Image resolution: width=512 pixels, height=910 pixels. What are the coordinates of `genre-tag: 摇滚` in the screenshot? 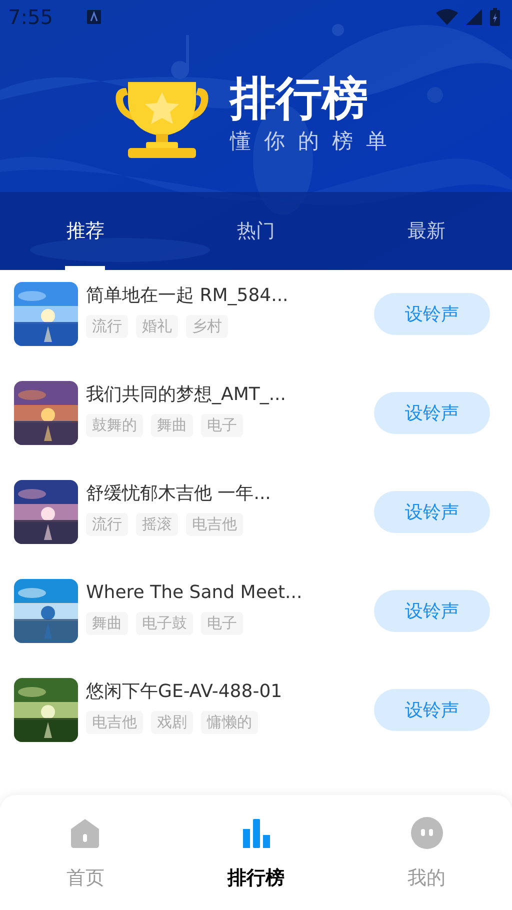 It's located at (157, 524).